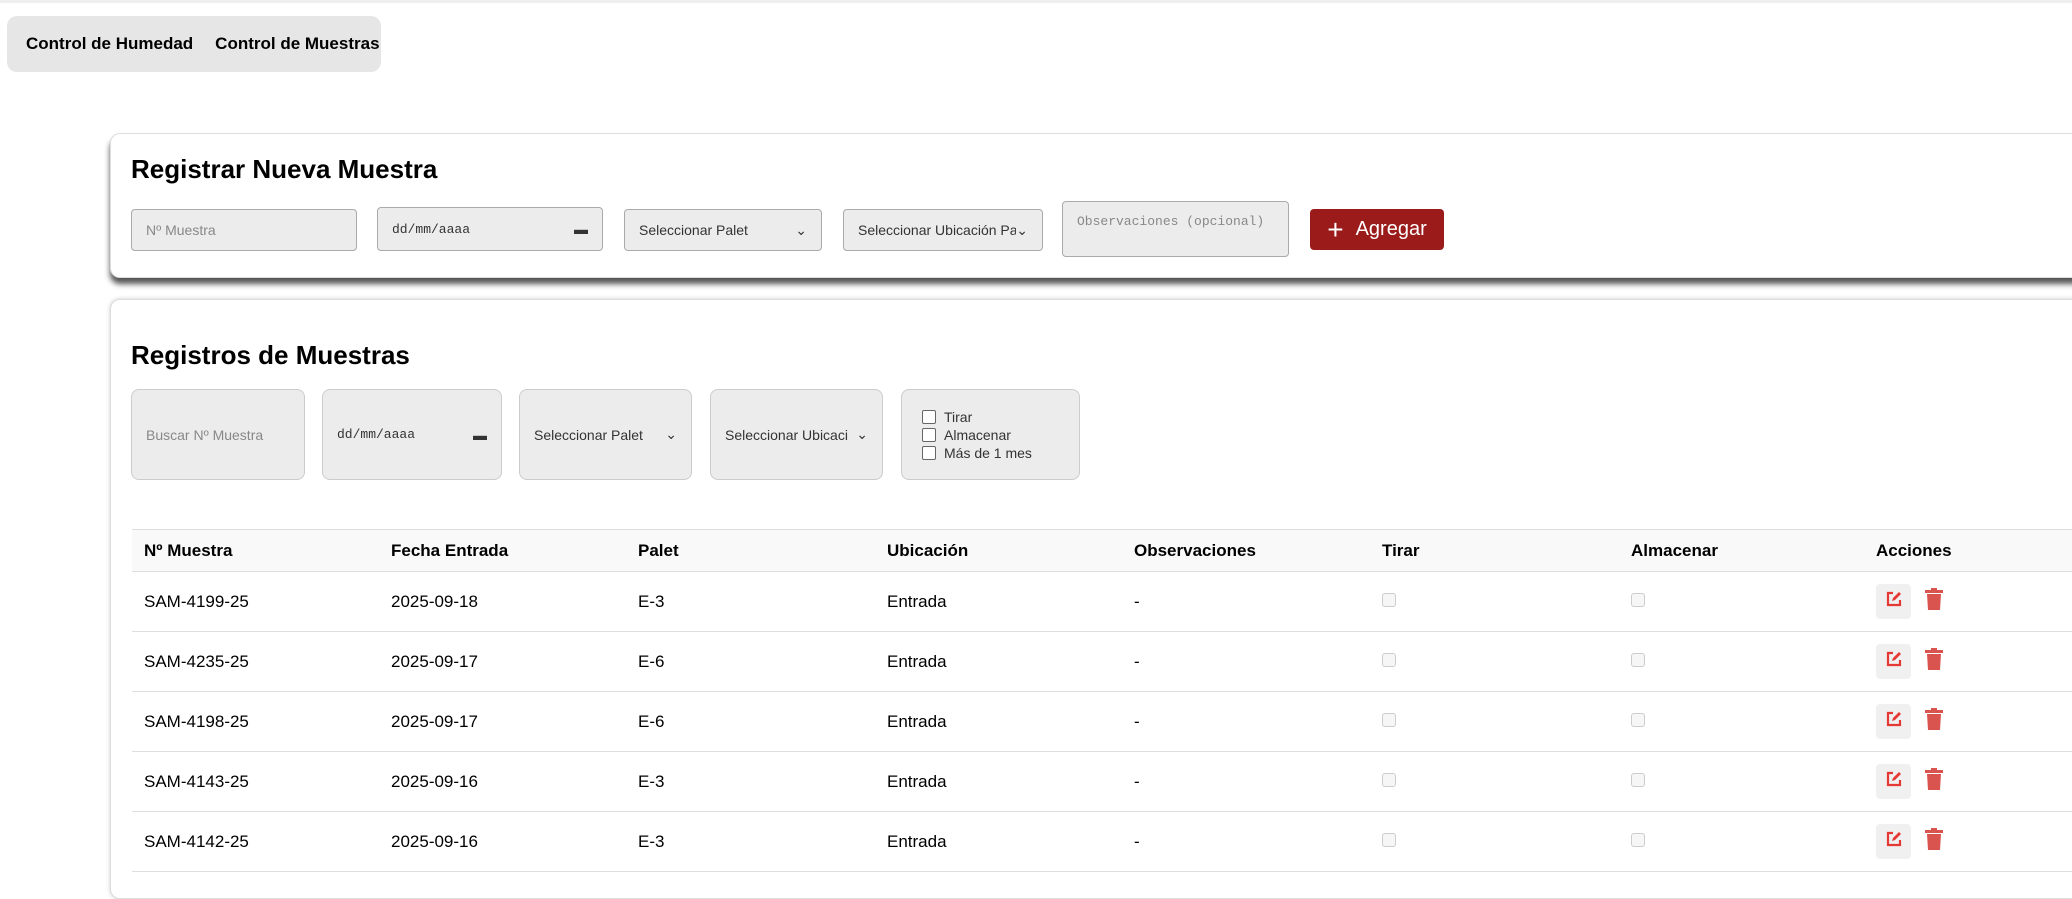 This screenshot has width=2072, height=899. I want to click on column-header: Almacenar, so click(1741, 550).